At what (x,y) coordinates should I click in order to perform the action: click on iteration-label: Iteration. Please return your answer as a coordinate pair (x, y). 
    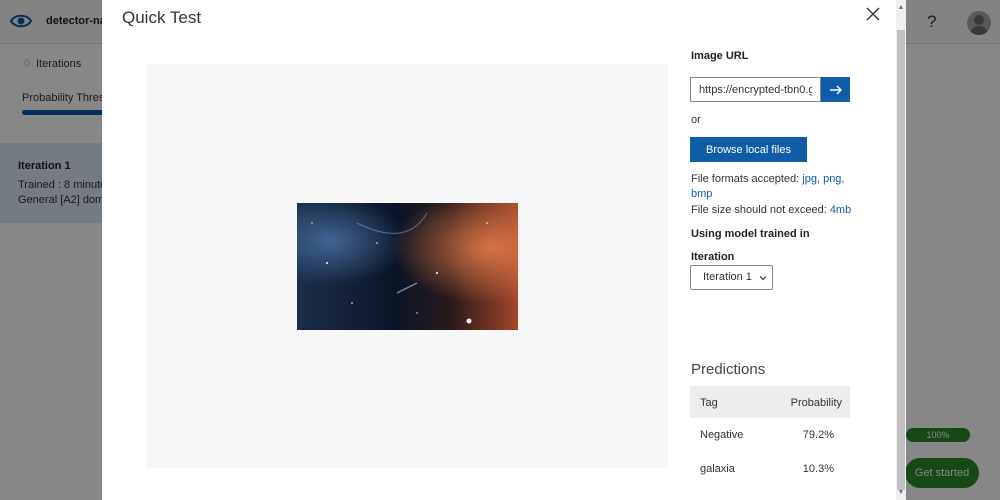
    Looking at the image, I should click on (713, 257).